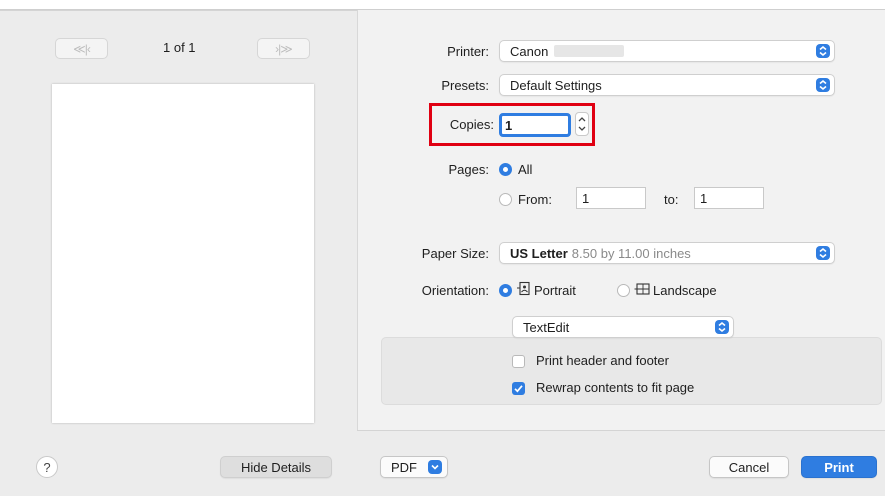 This screenshot has width=885, height=496. What do you see at coordinates (455, 290) in the screenshot?
I see `orientation-label: Orientation:` at bounding box center [455, 290].